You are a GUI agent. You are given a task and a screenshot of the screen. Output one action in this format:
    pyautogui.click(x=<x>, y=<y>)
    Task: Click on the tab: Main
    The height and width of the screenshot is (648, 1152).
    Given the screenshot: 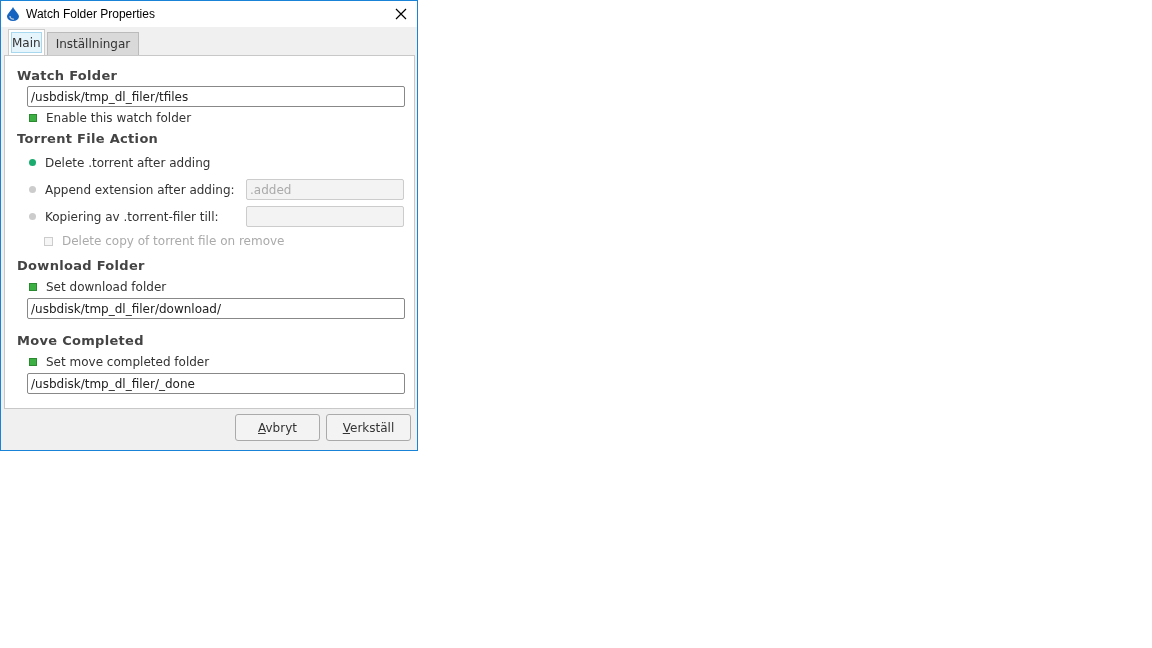 What is the action you would take?
    pyautogui.click(x=26, y=42)
    